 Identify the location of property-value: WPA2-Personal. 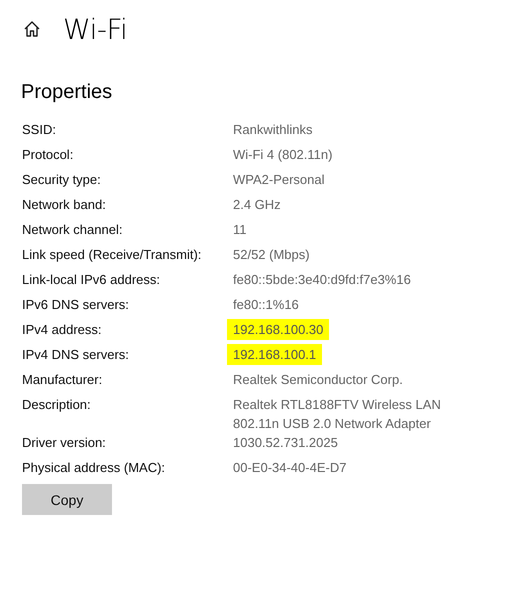
(279, 179).